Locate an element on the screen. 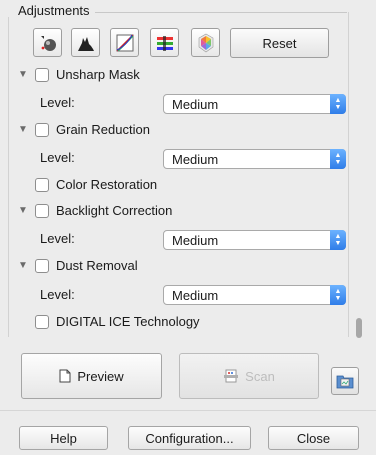 The image size is (376, 455). digital-ice-checkbox is located at coordinates (42, 322).